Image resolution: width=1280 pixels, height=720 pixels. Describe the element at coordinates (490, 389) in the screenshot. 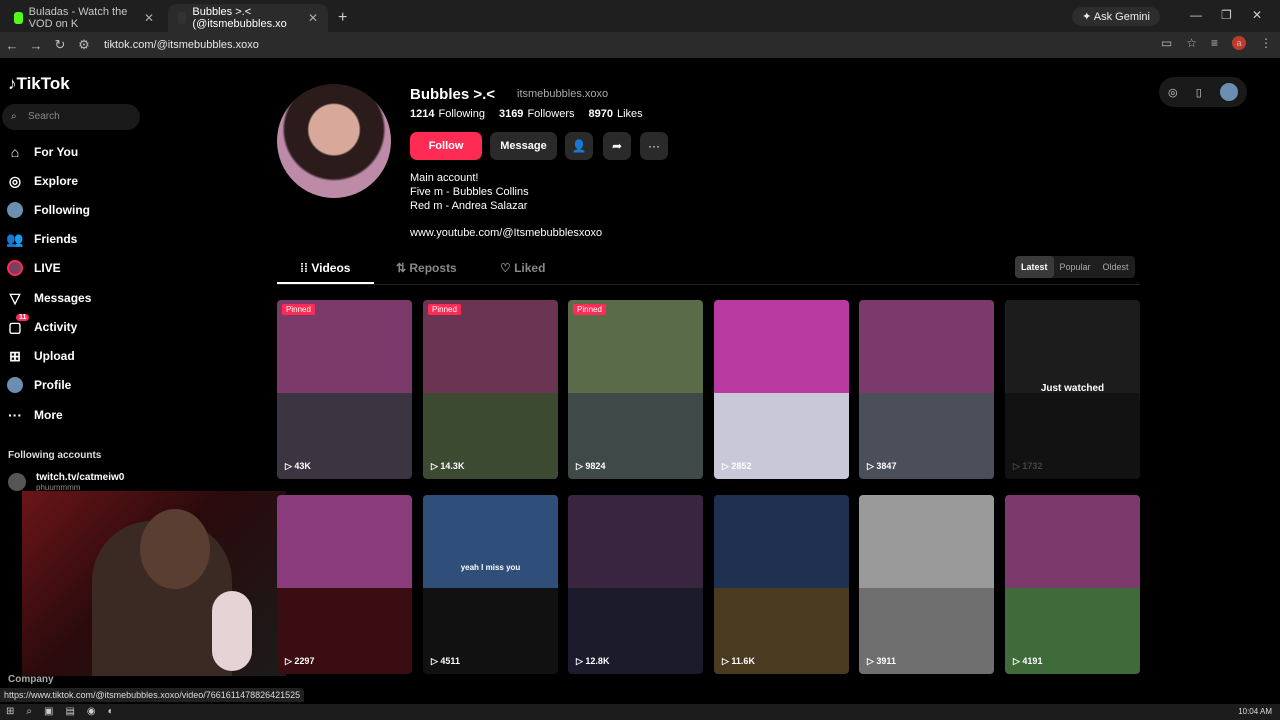

I see `video-card: Pinned ▷ 14.3K` at that location.